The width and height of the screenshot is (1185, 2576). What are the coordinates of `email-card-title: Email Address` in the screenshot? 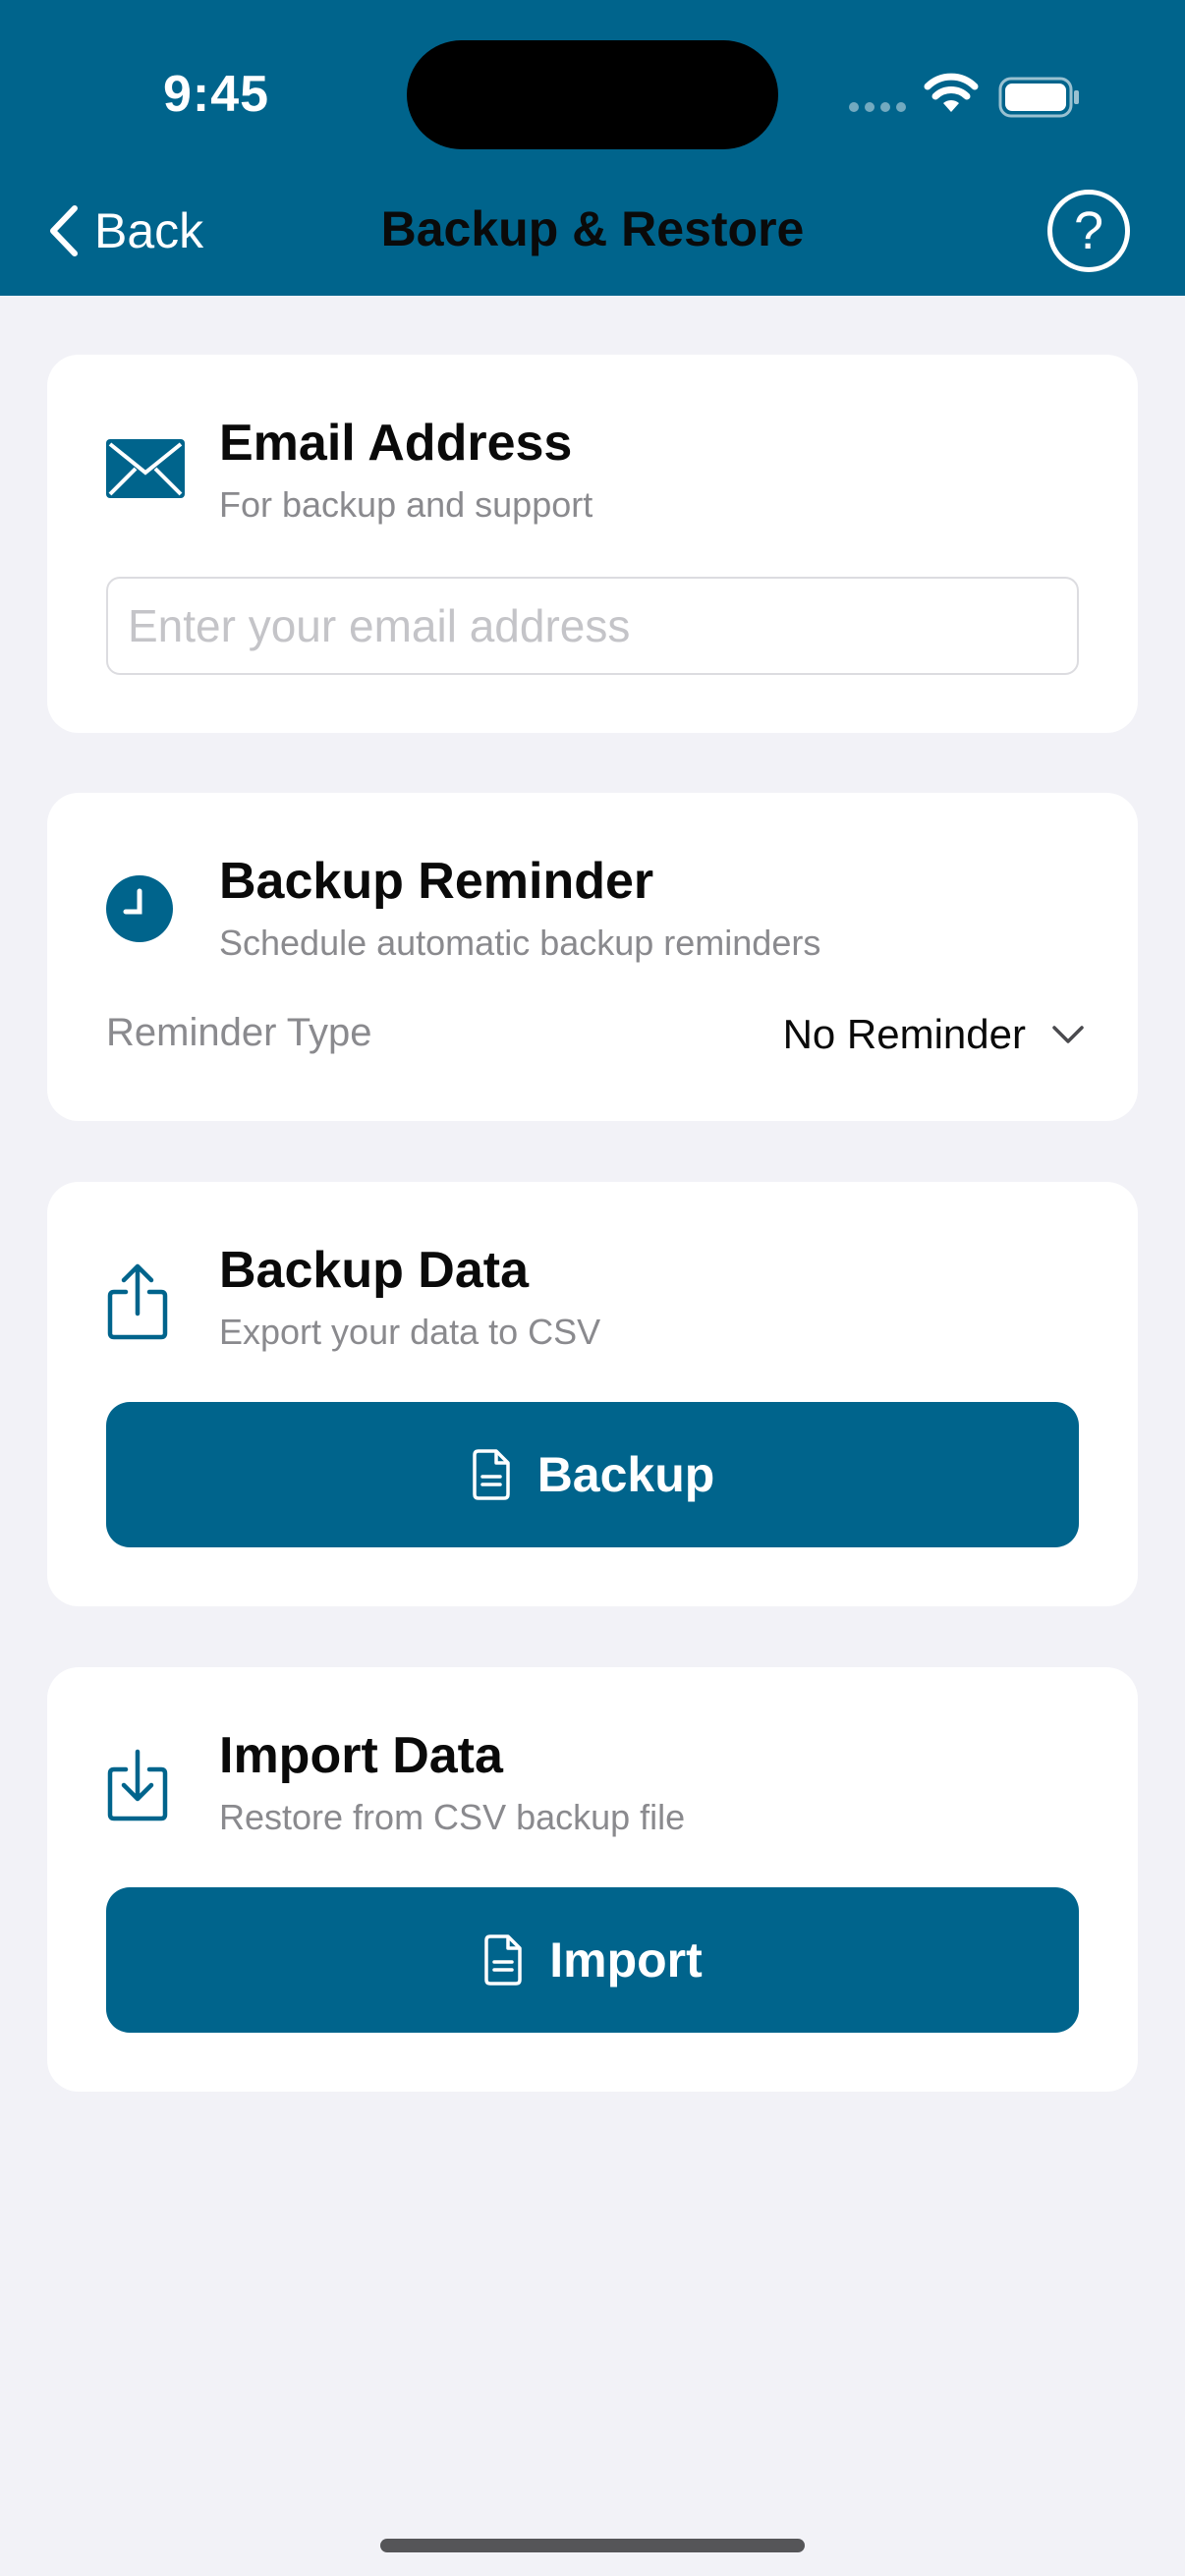 It's located at (396, 443).